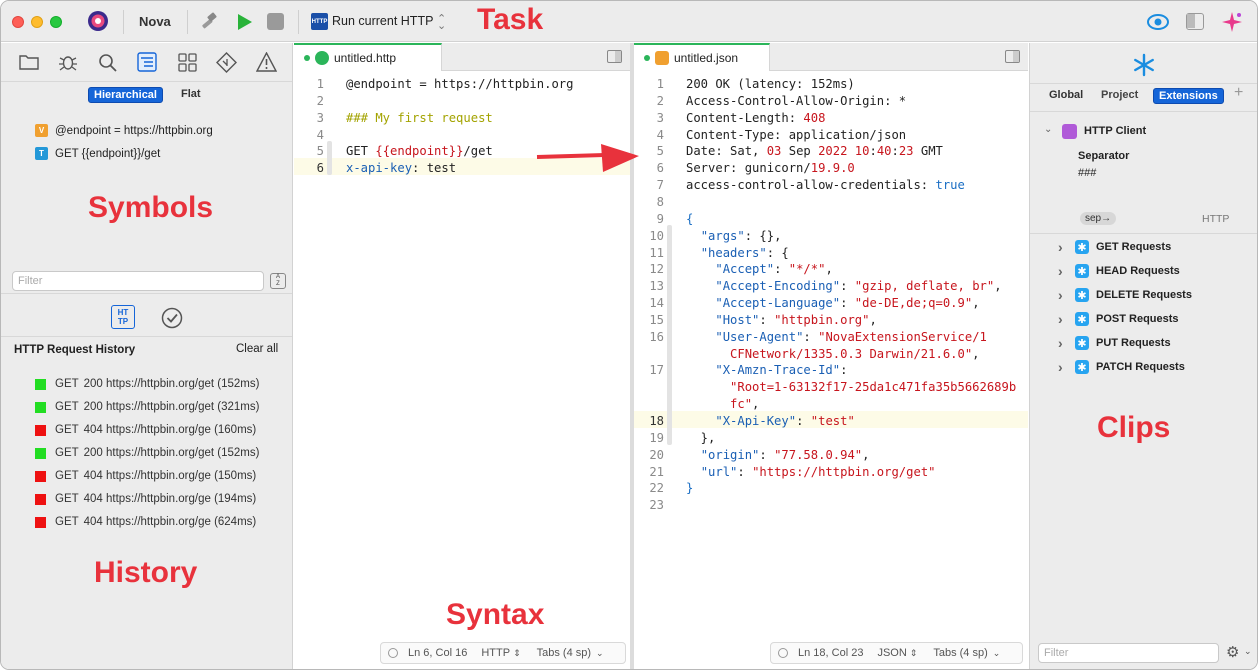 The width and height of the screenshot is (1258, 670). What do you see at coordinates (825, 185) in the screenshot?
I see `code-line: access-control-allow-credentials: true` at bounding box center [825, 185].